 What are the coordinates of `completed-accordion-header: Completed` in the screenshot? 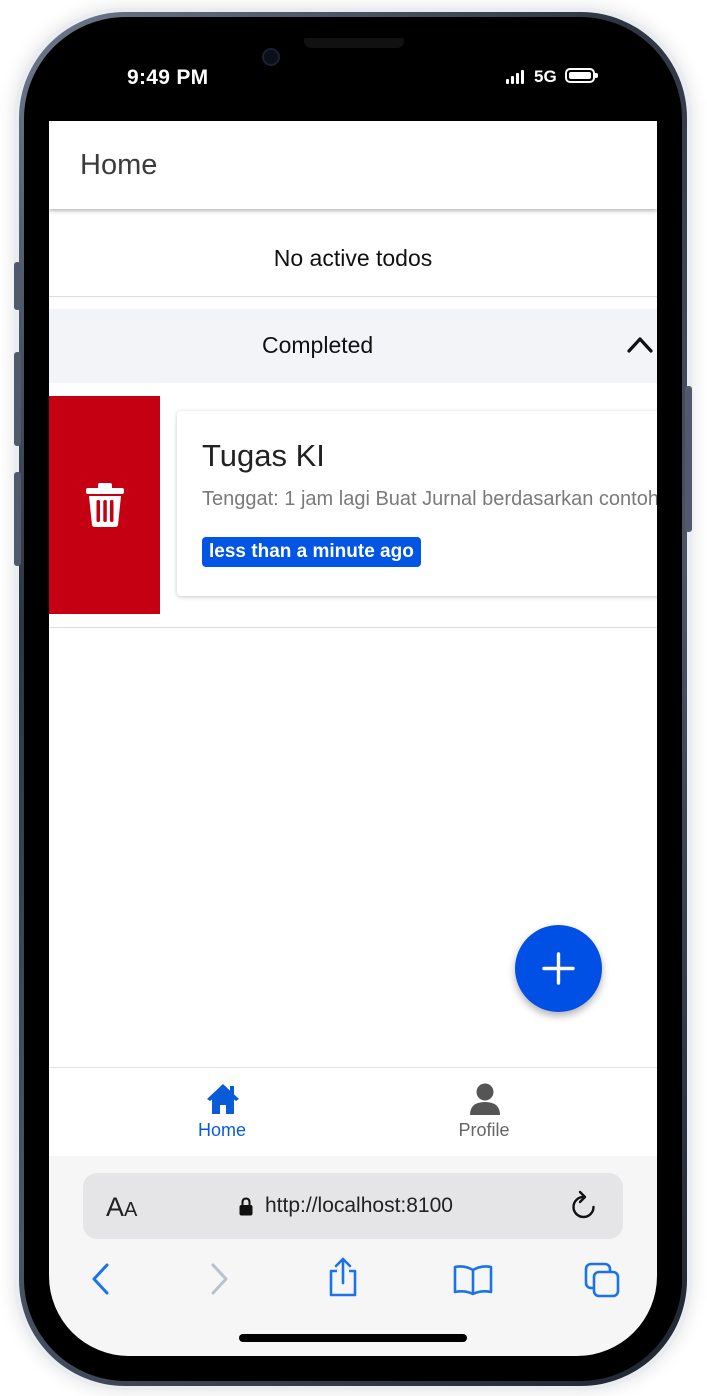 It's located at (353, 346).